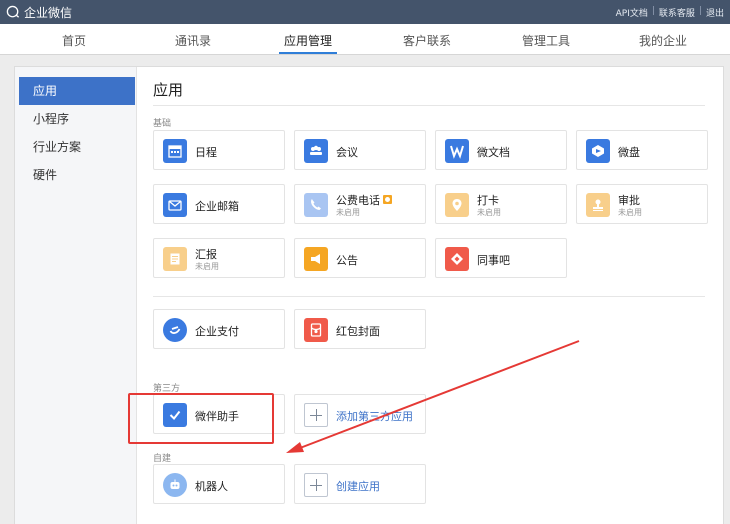 This screenshot has height=524, width=730. I want to click on app-name: 机器人, so click(211, 486).